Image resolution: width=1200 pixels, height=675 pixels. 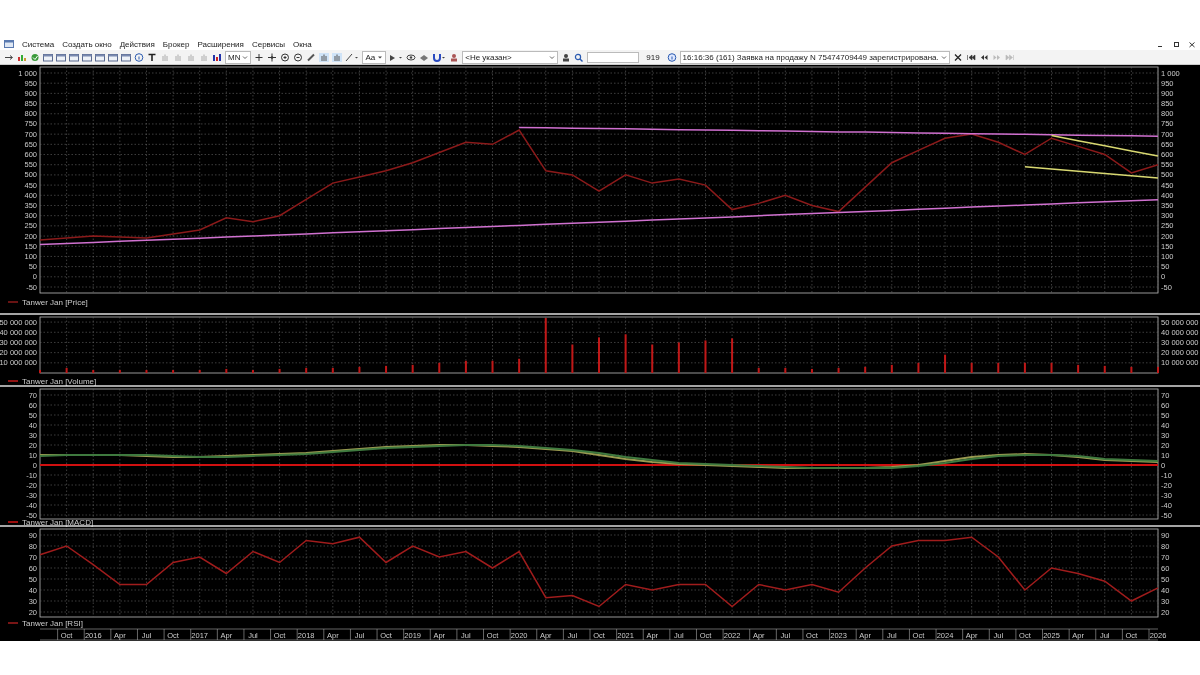 What do you see at coordinates (298, 57) in the screenshot?
I see `zoom-out-icon` at bounding box center [298, 57].